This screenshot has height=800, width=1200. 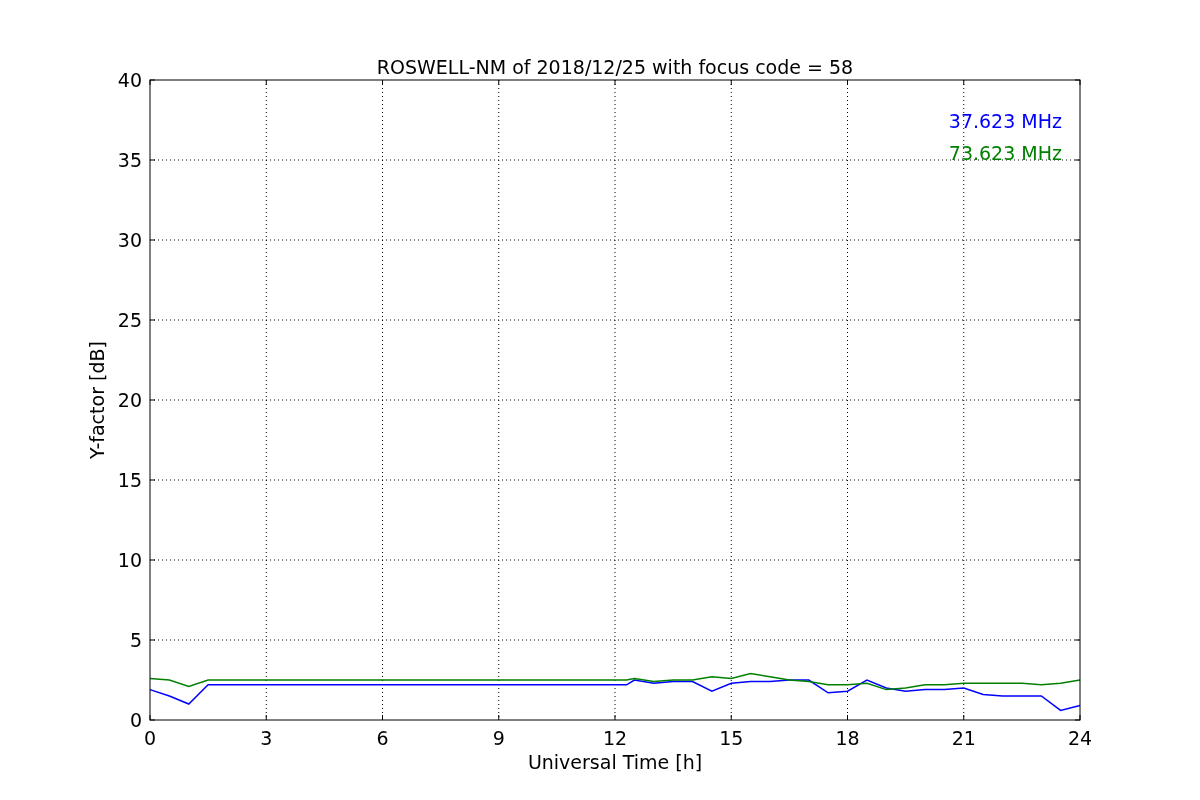 I want to click on tick-label: 24, so click(x=1080, y=738).